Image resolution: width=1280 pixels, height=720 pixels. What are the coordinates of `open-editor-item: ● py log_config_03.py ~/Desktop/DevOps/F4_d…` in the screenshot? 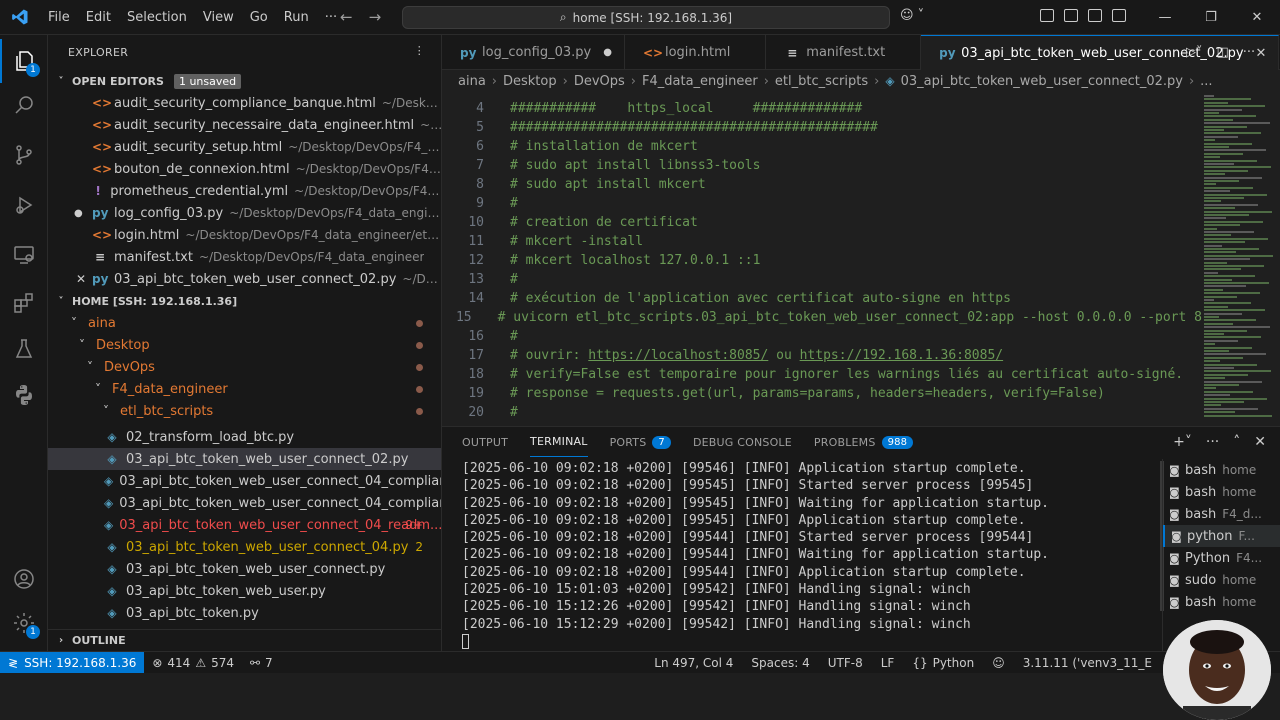 It's located at (244, 213).